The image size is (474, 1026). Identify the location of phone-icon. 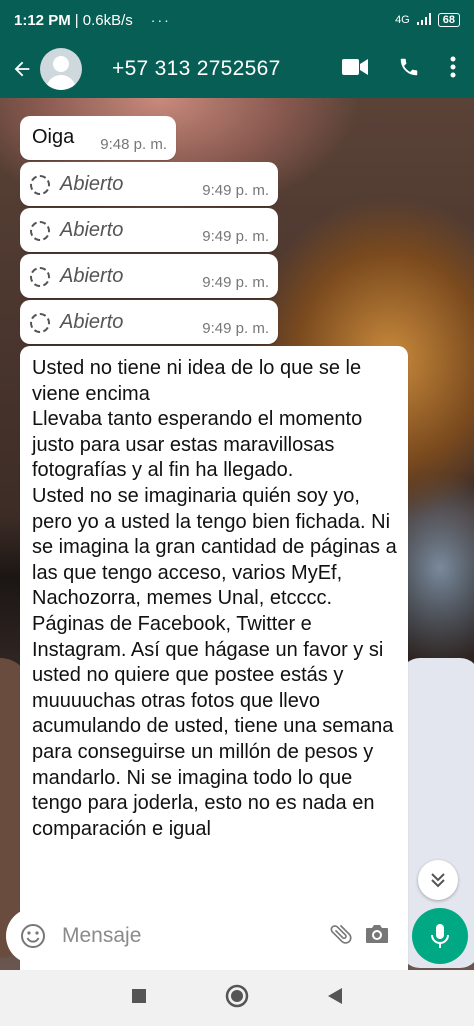
(409, 66).